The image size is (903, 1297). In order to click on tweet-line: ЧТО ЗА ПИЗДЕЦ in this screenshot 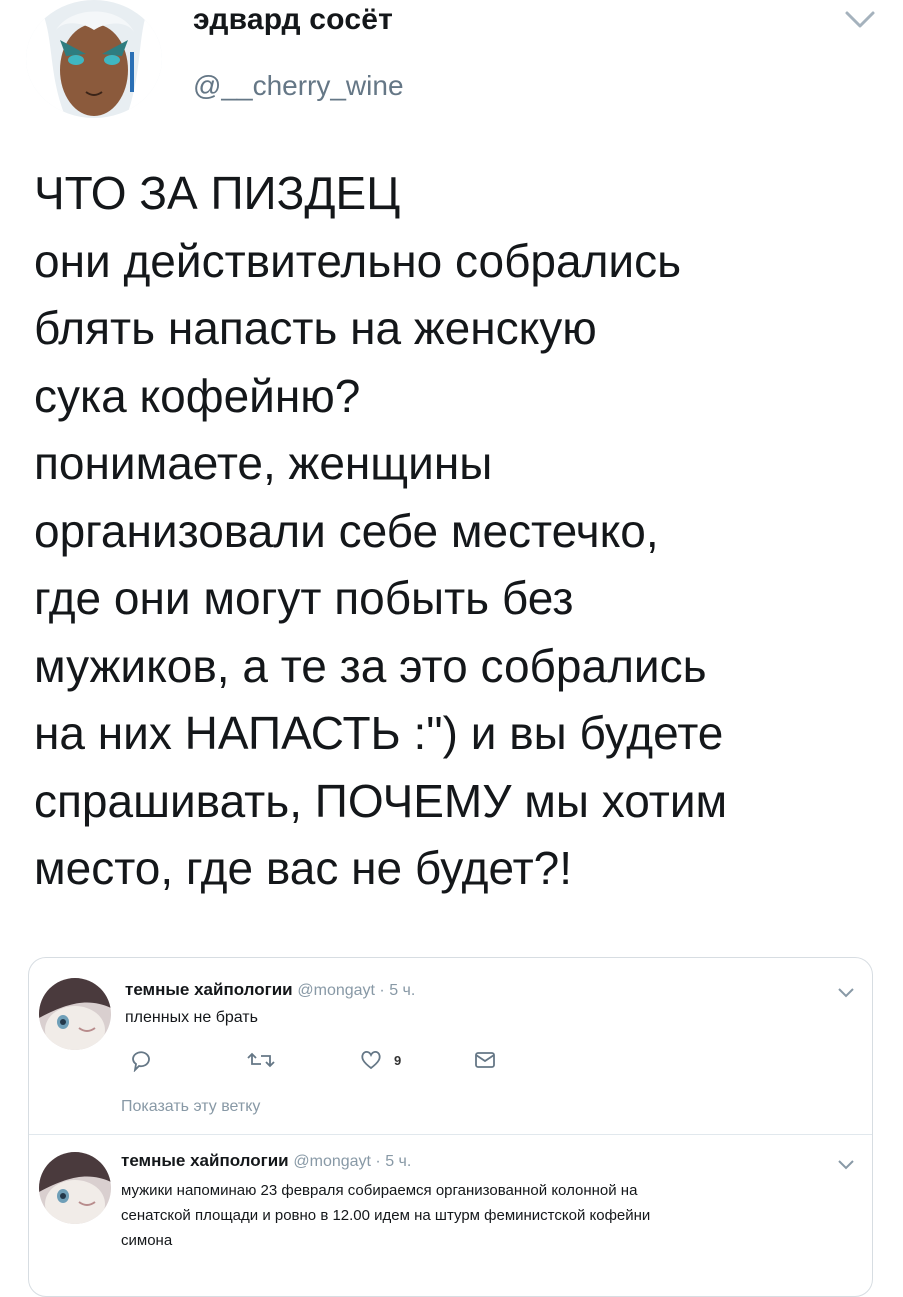, I will do `click(217, 193)`.